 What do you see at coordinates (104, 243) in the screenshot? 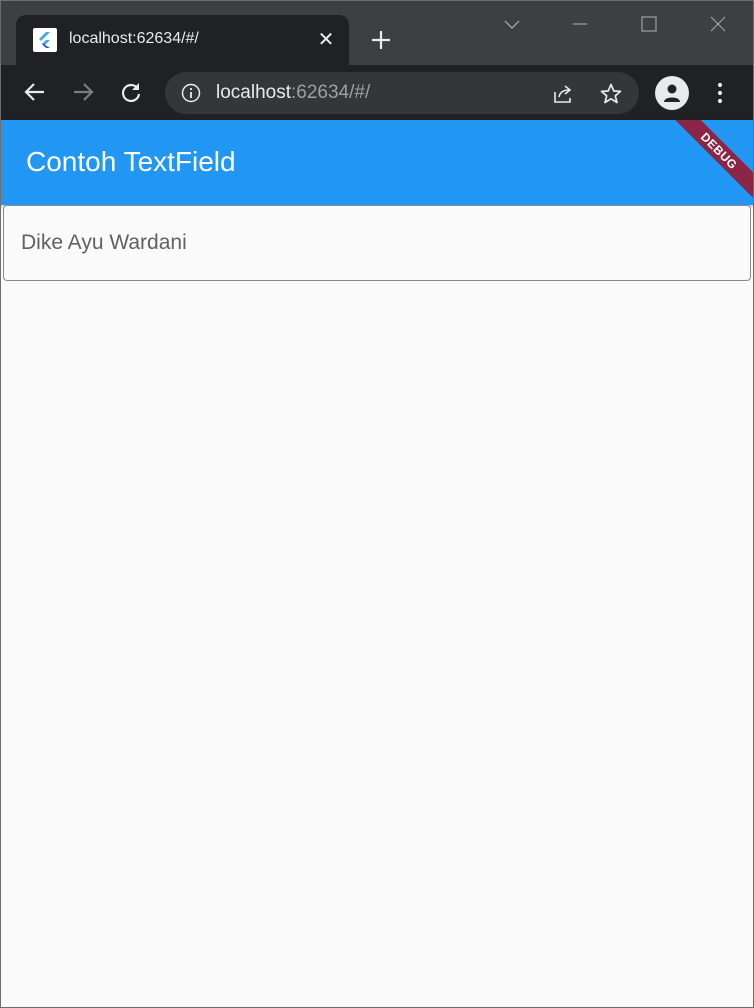
I see `text-field-value: Dike Ayu Wardani` at bounding box center [104, 243].